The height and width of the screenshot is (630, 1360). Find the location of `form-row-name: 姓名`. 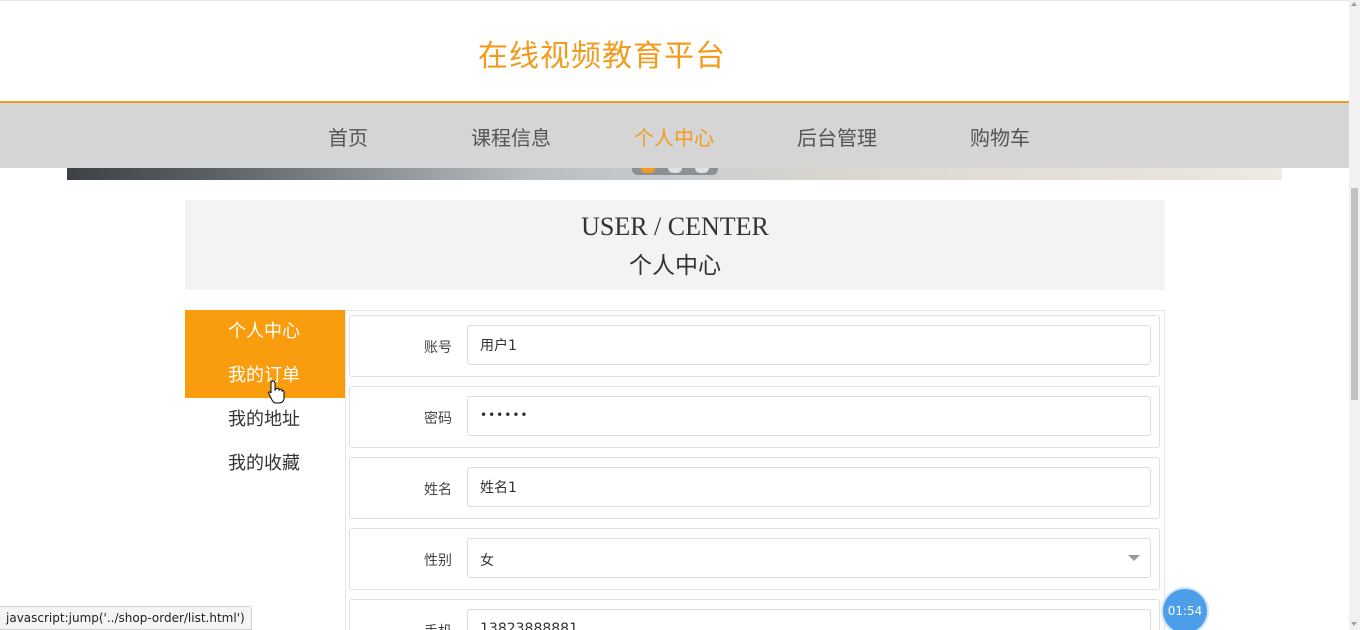

form-row-name: 姓名 is located at coordinates (754, 488).